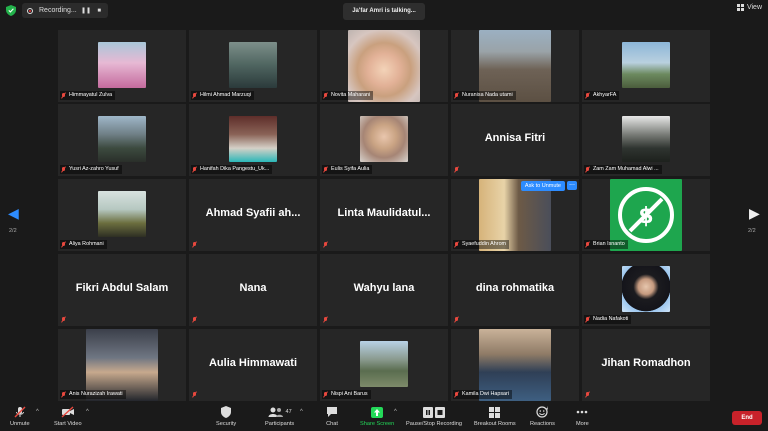 The height and width of the screenshot is (431, 768). I want to click on participant-tile: Nana, so click(253, 290).